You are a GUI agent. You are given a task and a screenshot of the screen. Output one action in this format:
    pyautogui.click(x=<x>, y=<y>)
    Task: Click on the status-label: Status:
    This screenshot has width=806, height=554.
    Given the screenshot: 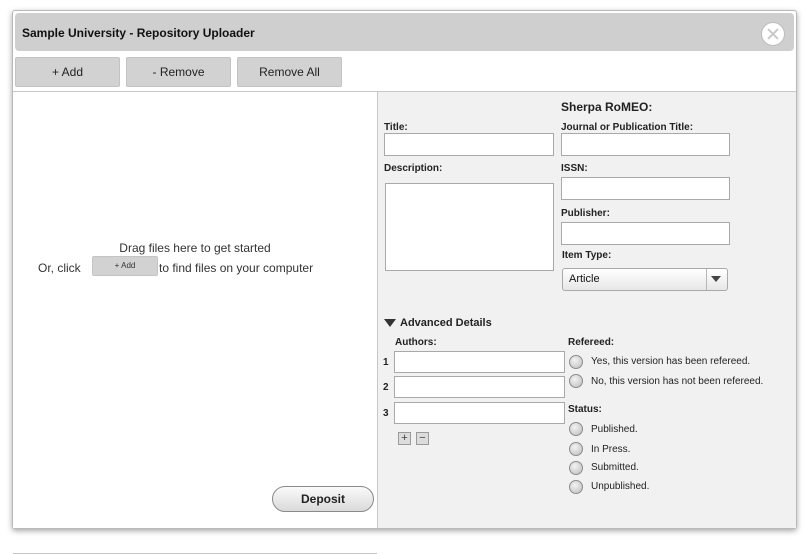 What is the action you would take?
    pyautogui.click(x=585, y=409)
    